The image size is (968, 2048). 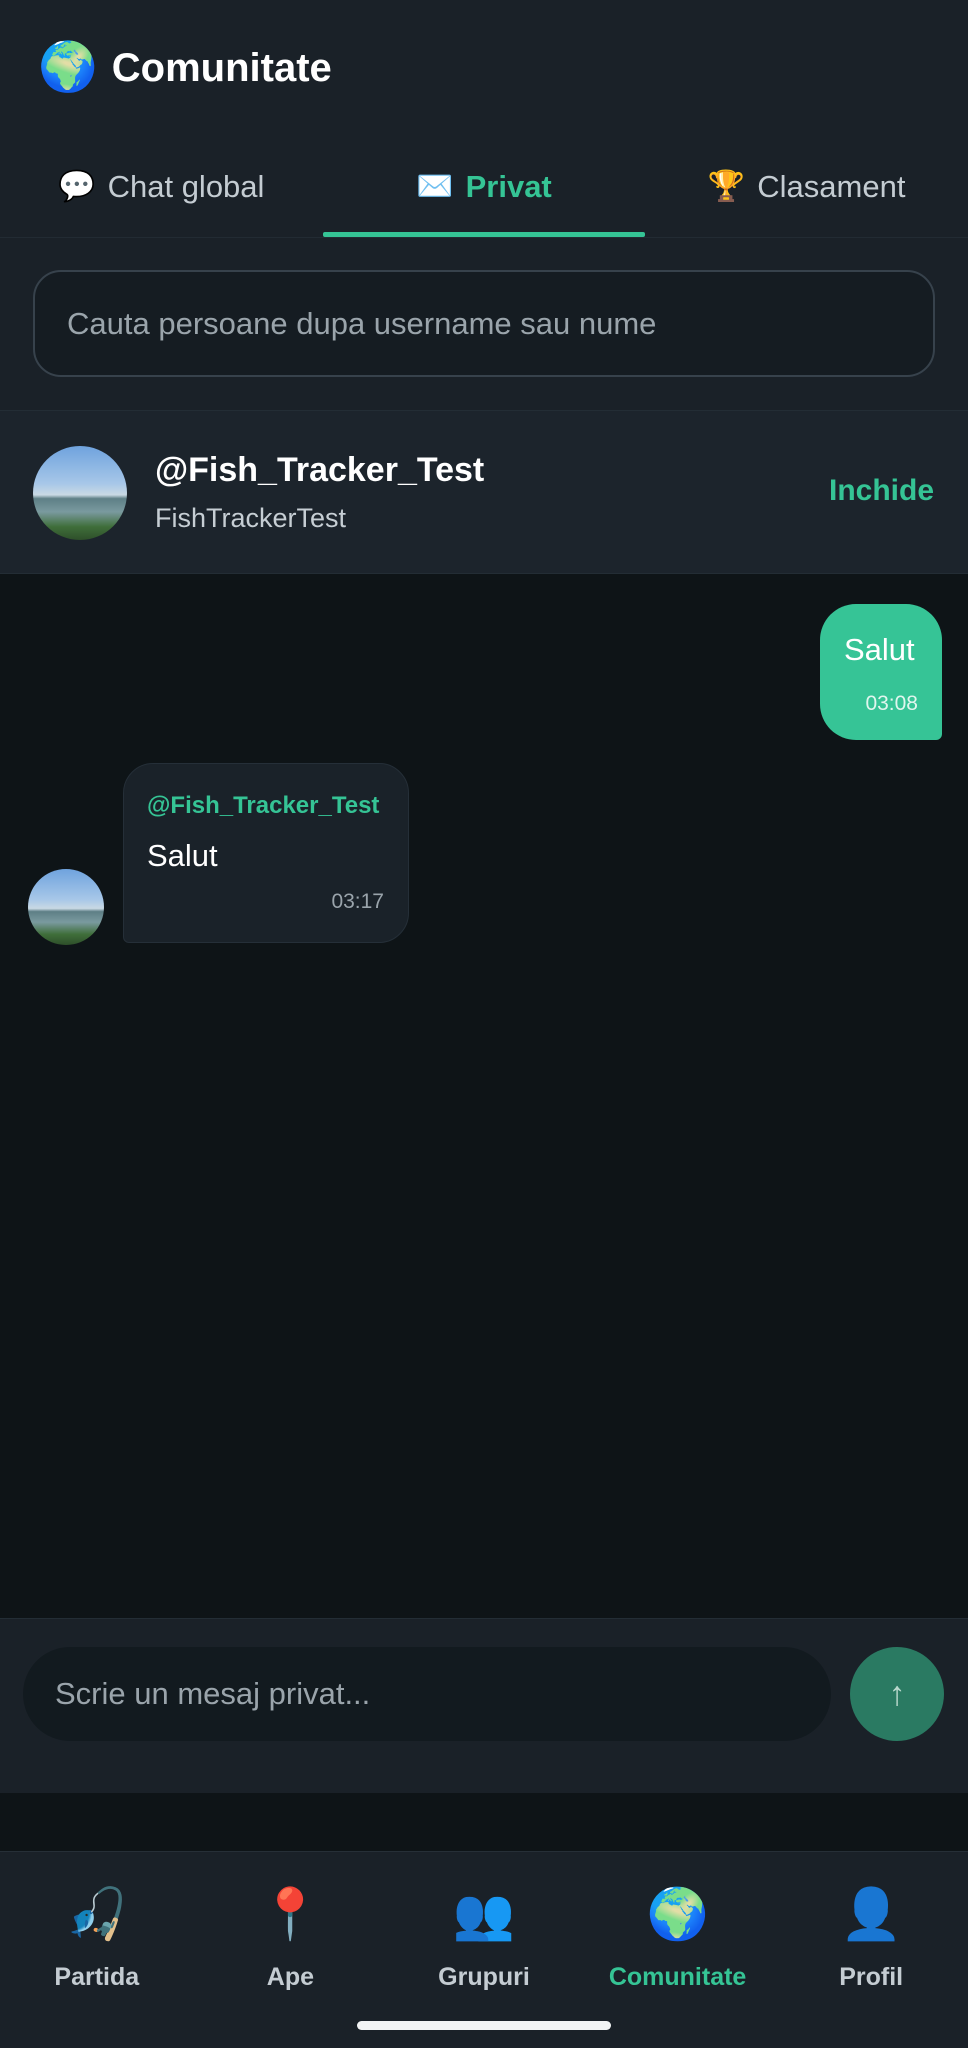 I want to click on send-button: ↑, so click(x=897, y=1694).